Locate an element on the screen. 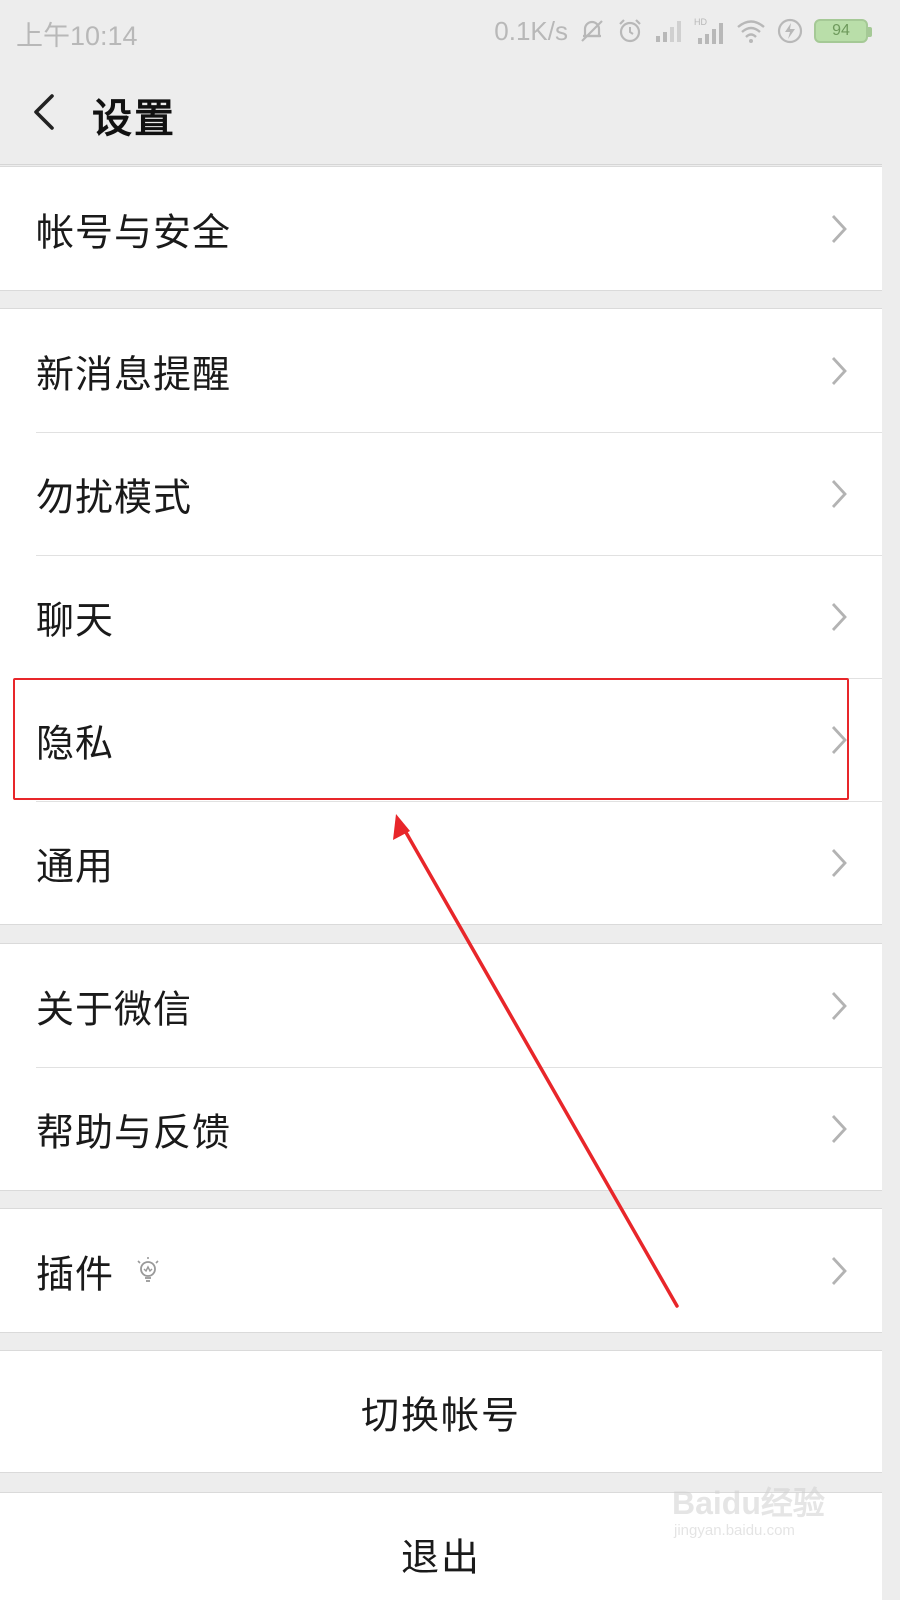 This screenshot has height=1600, width=900. settings-group-account: 帐号与安全 is located at coordinates (441, 228).